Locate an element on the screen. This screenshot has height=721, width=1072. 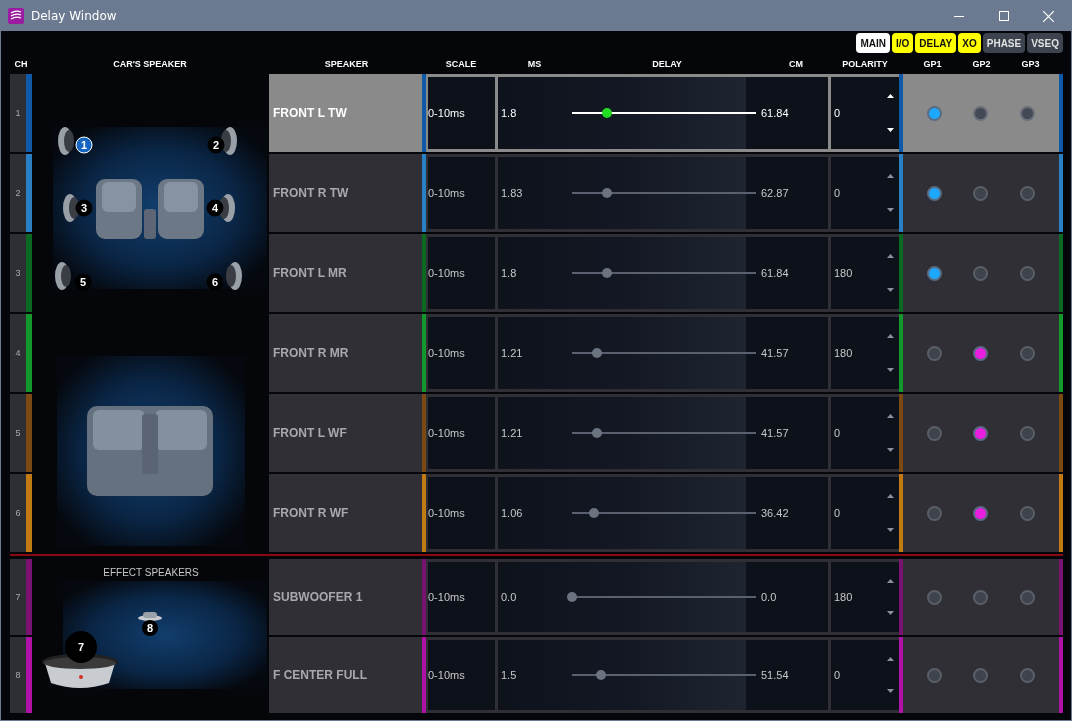
speaker-badge: 8 is located at coordinates (150, 628).